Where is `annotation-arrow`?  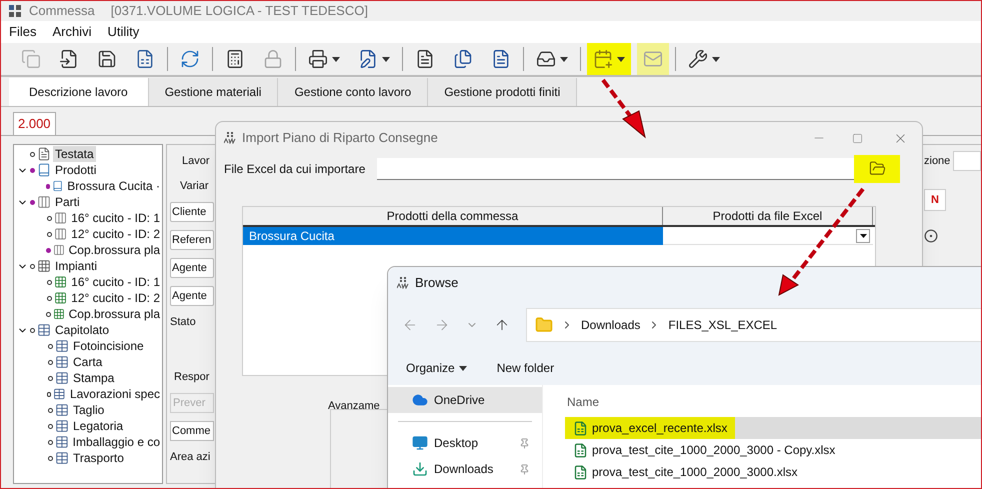 annotation-arrow is located at coordinates (623, 108).